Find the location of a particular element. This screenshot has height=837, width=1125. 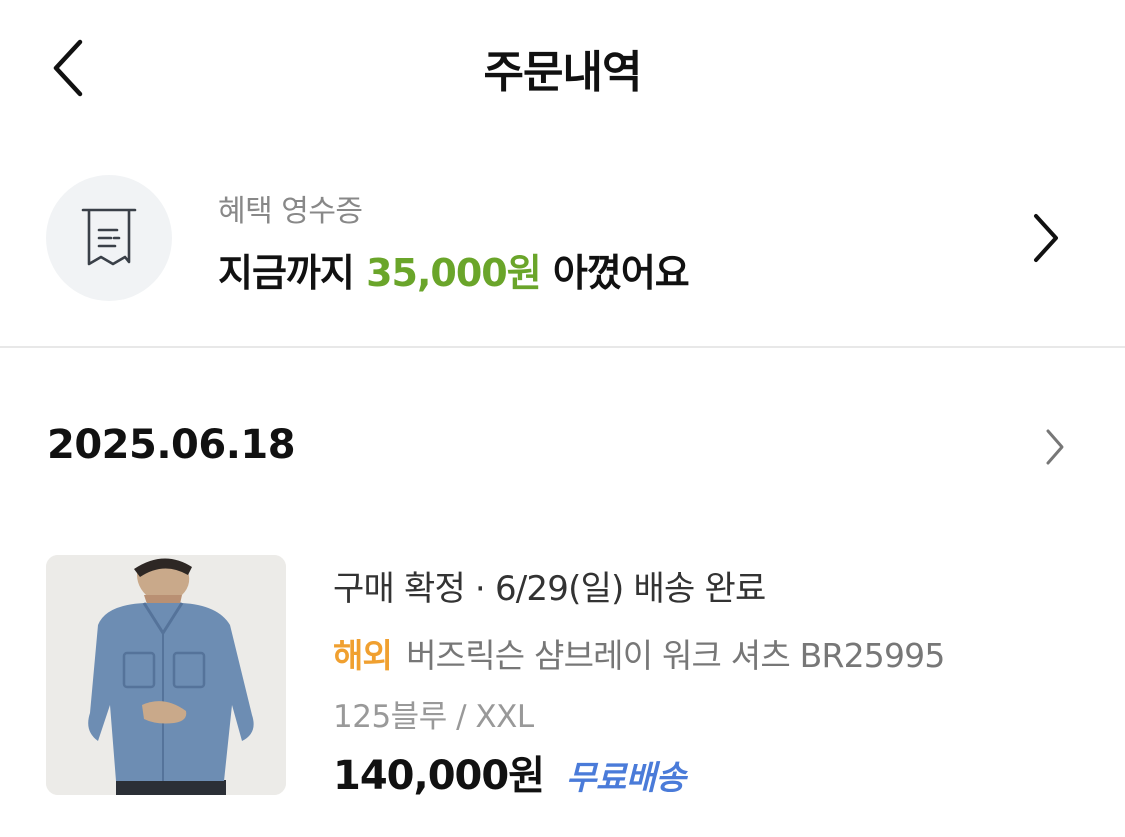

page-title: 주문내역 is located at coordinates (563, 72).